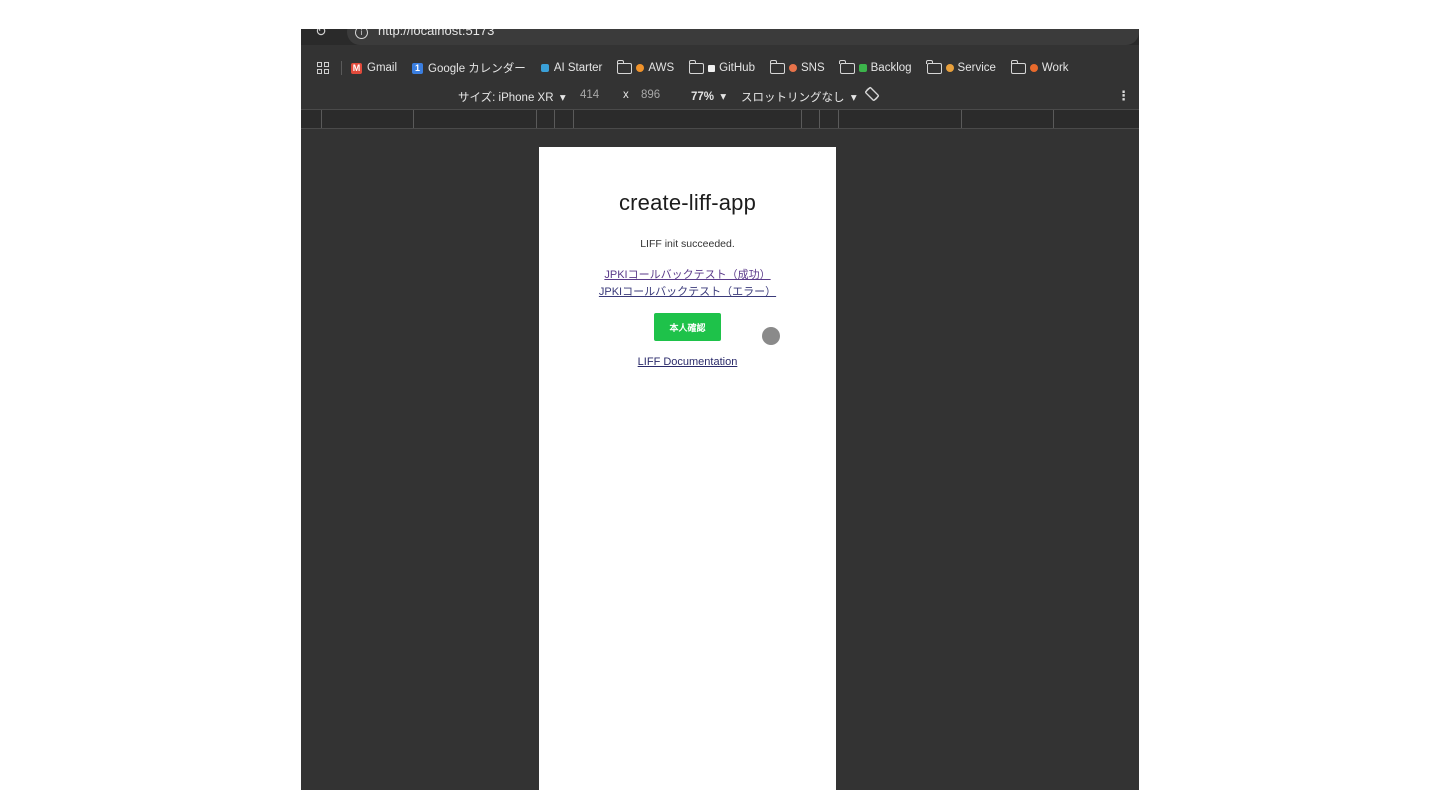 This screenshot has width=1440, height=810. I want to click on gmail-icon: M, so click(356, 68).